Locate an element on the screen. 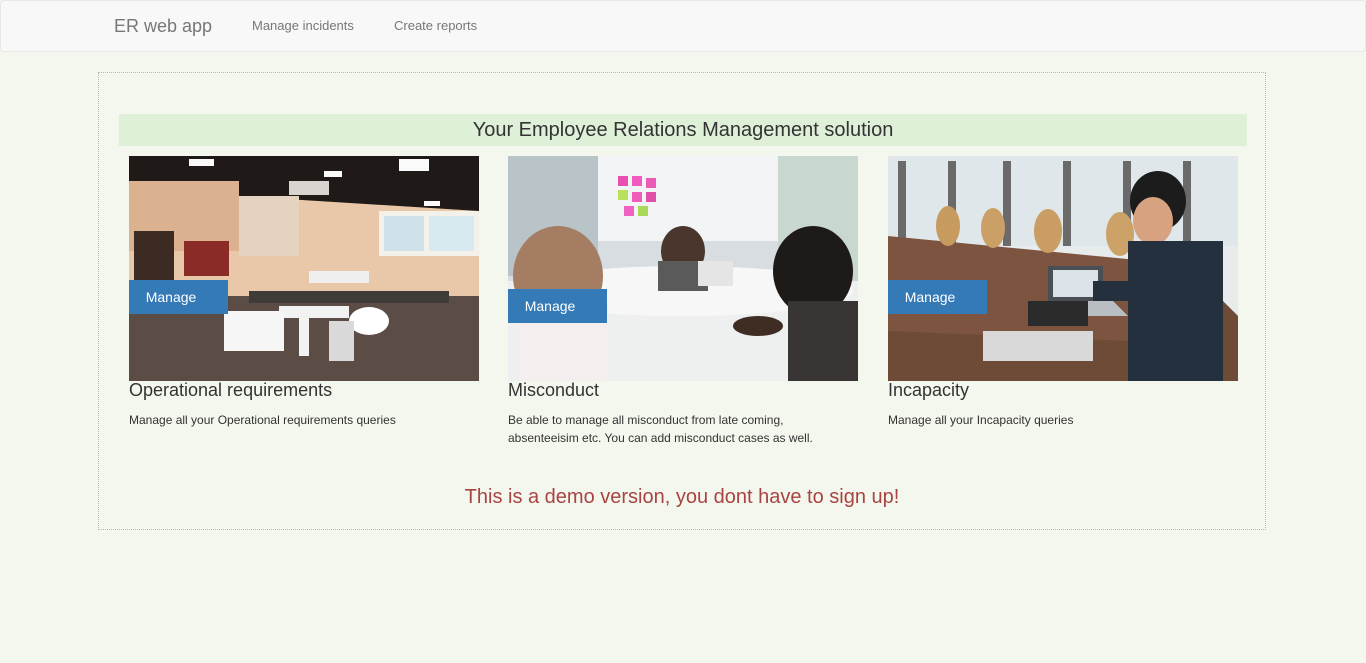  card-description: Manage all your Incapacity queries is located at coordinates (981, 420).